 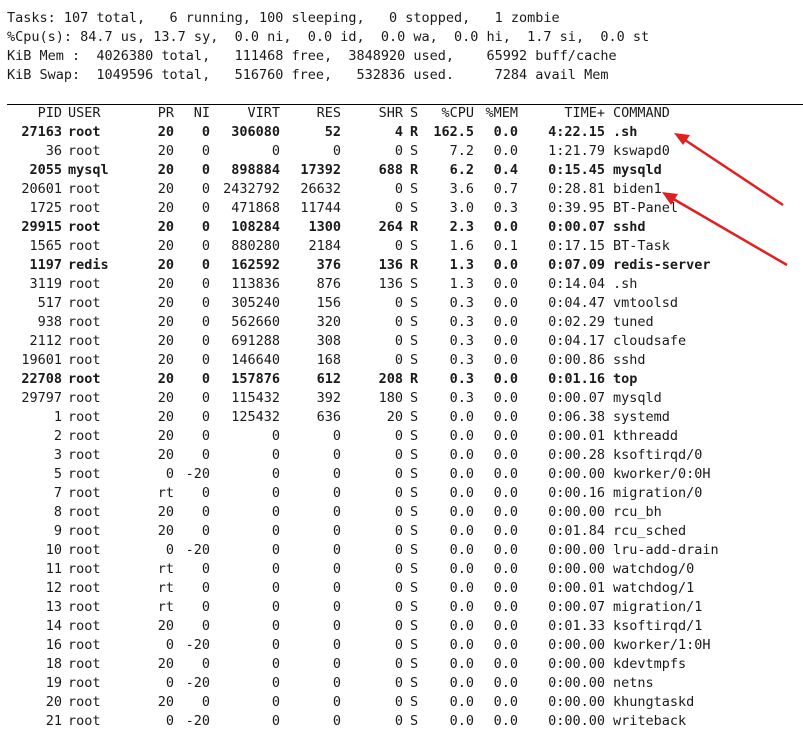 I want to click on cell-cmd: tuned, so click(x=633, y=322).